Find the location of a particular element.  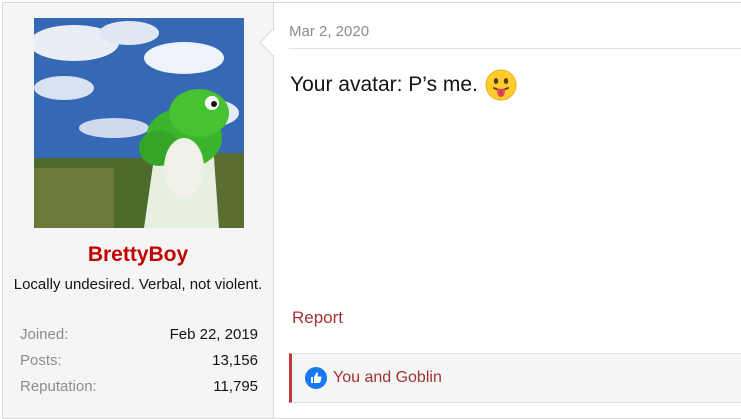

stat-reputation: Reputation: 11,795 is located at coordinates (139, 391).